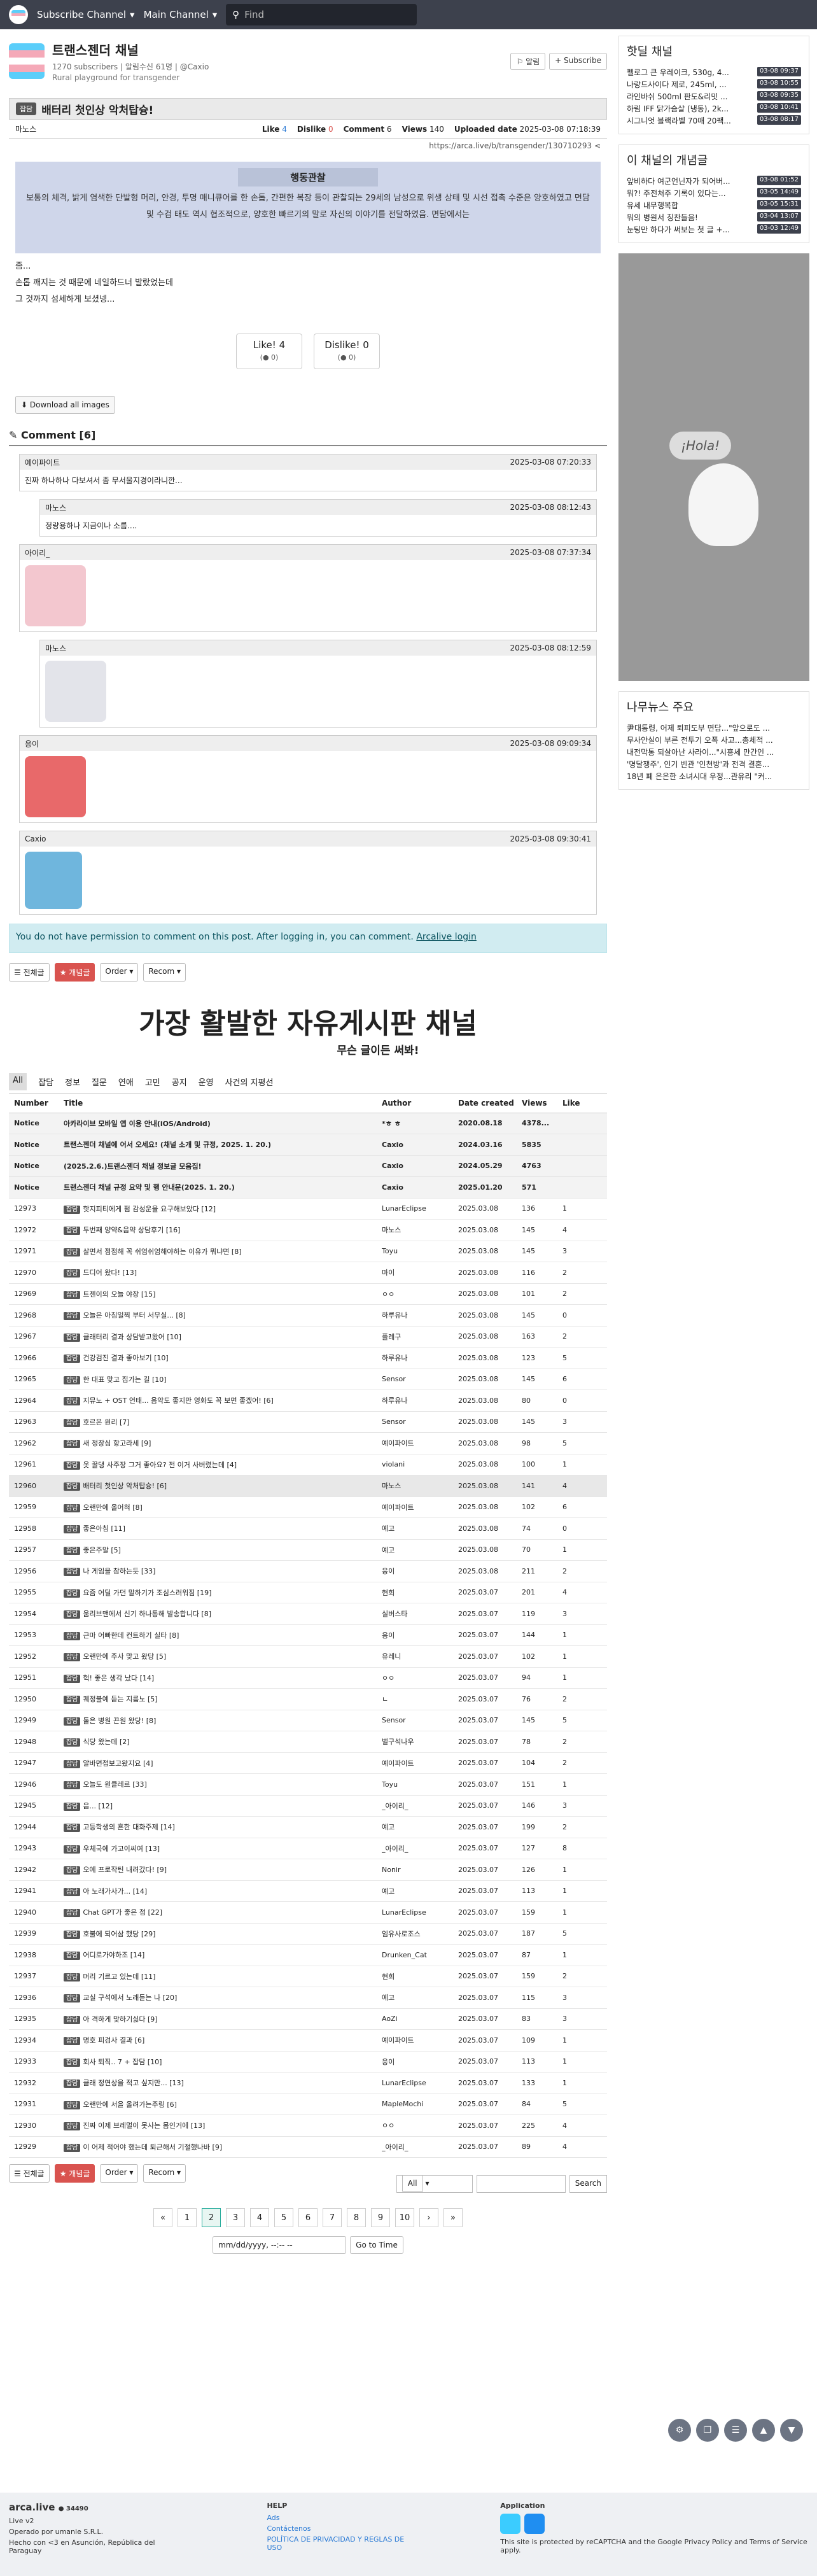  Describe the element at coordinates (74, 973) in the screenshot. I see `best-posts-button: ★ 개념글` at that location.